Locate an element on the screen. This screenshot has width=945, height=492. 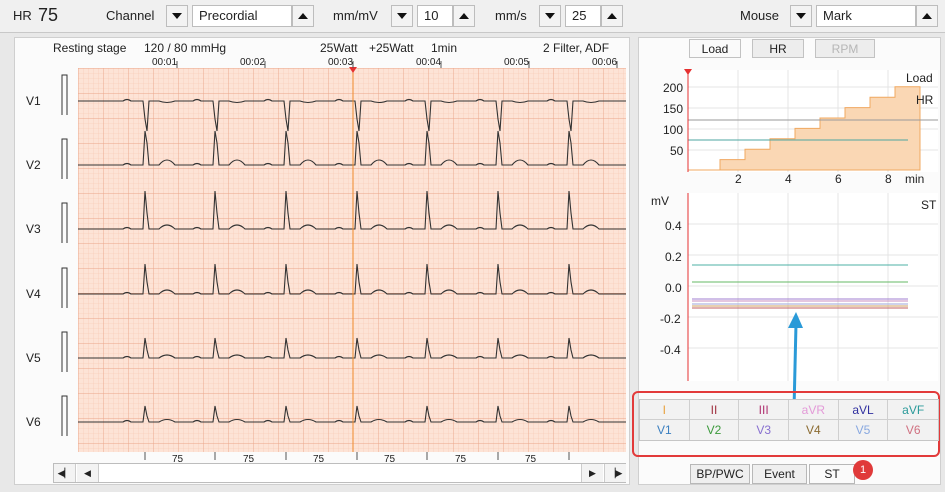
load-hr-chart is located at coordinates (811, 120).